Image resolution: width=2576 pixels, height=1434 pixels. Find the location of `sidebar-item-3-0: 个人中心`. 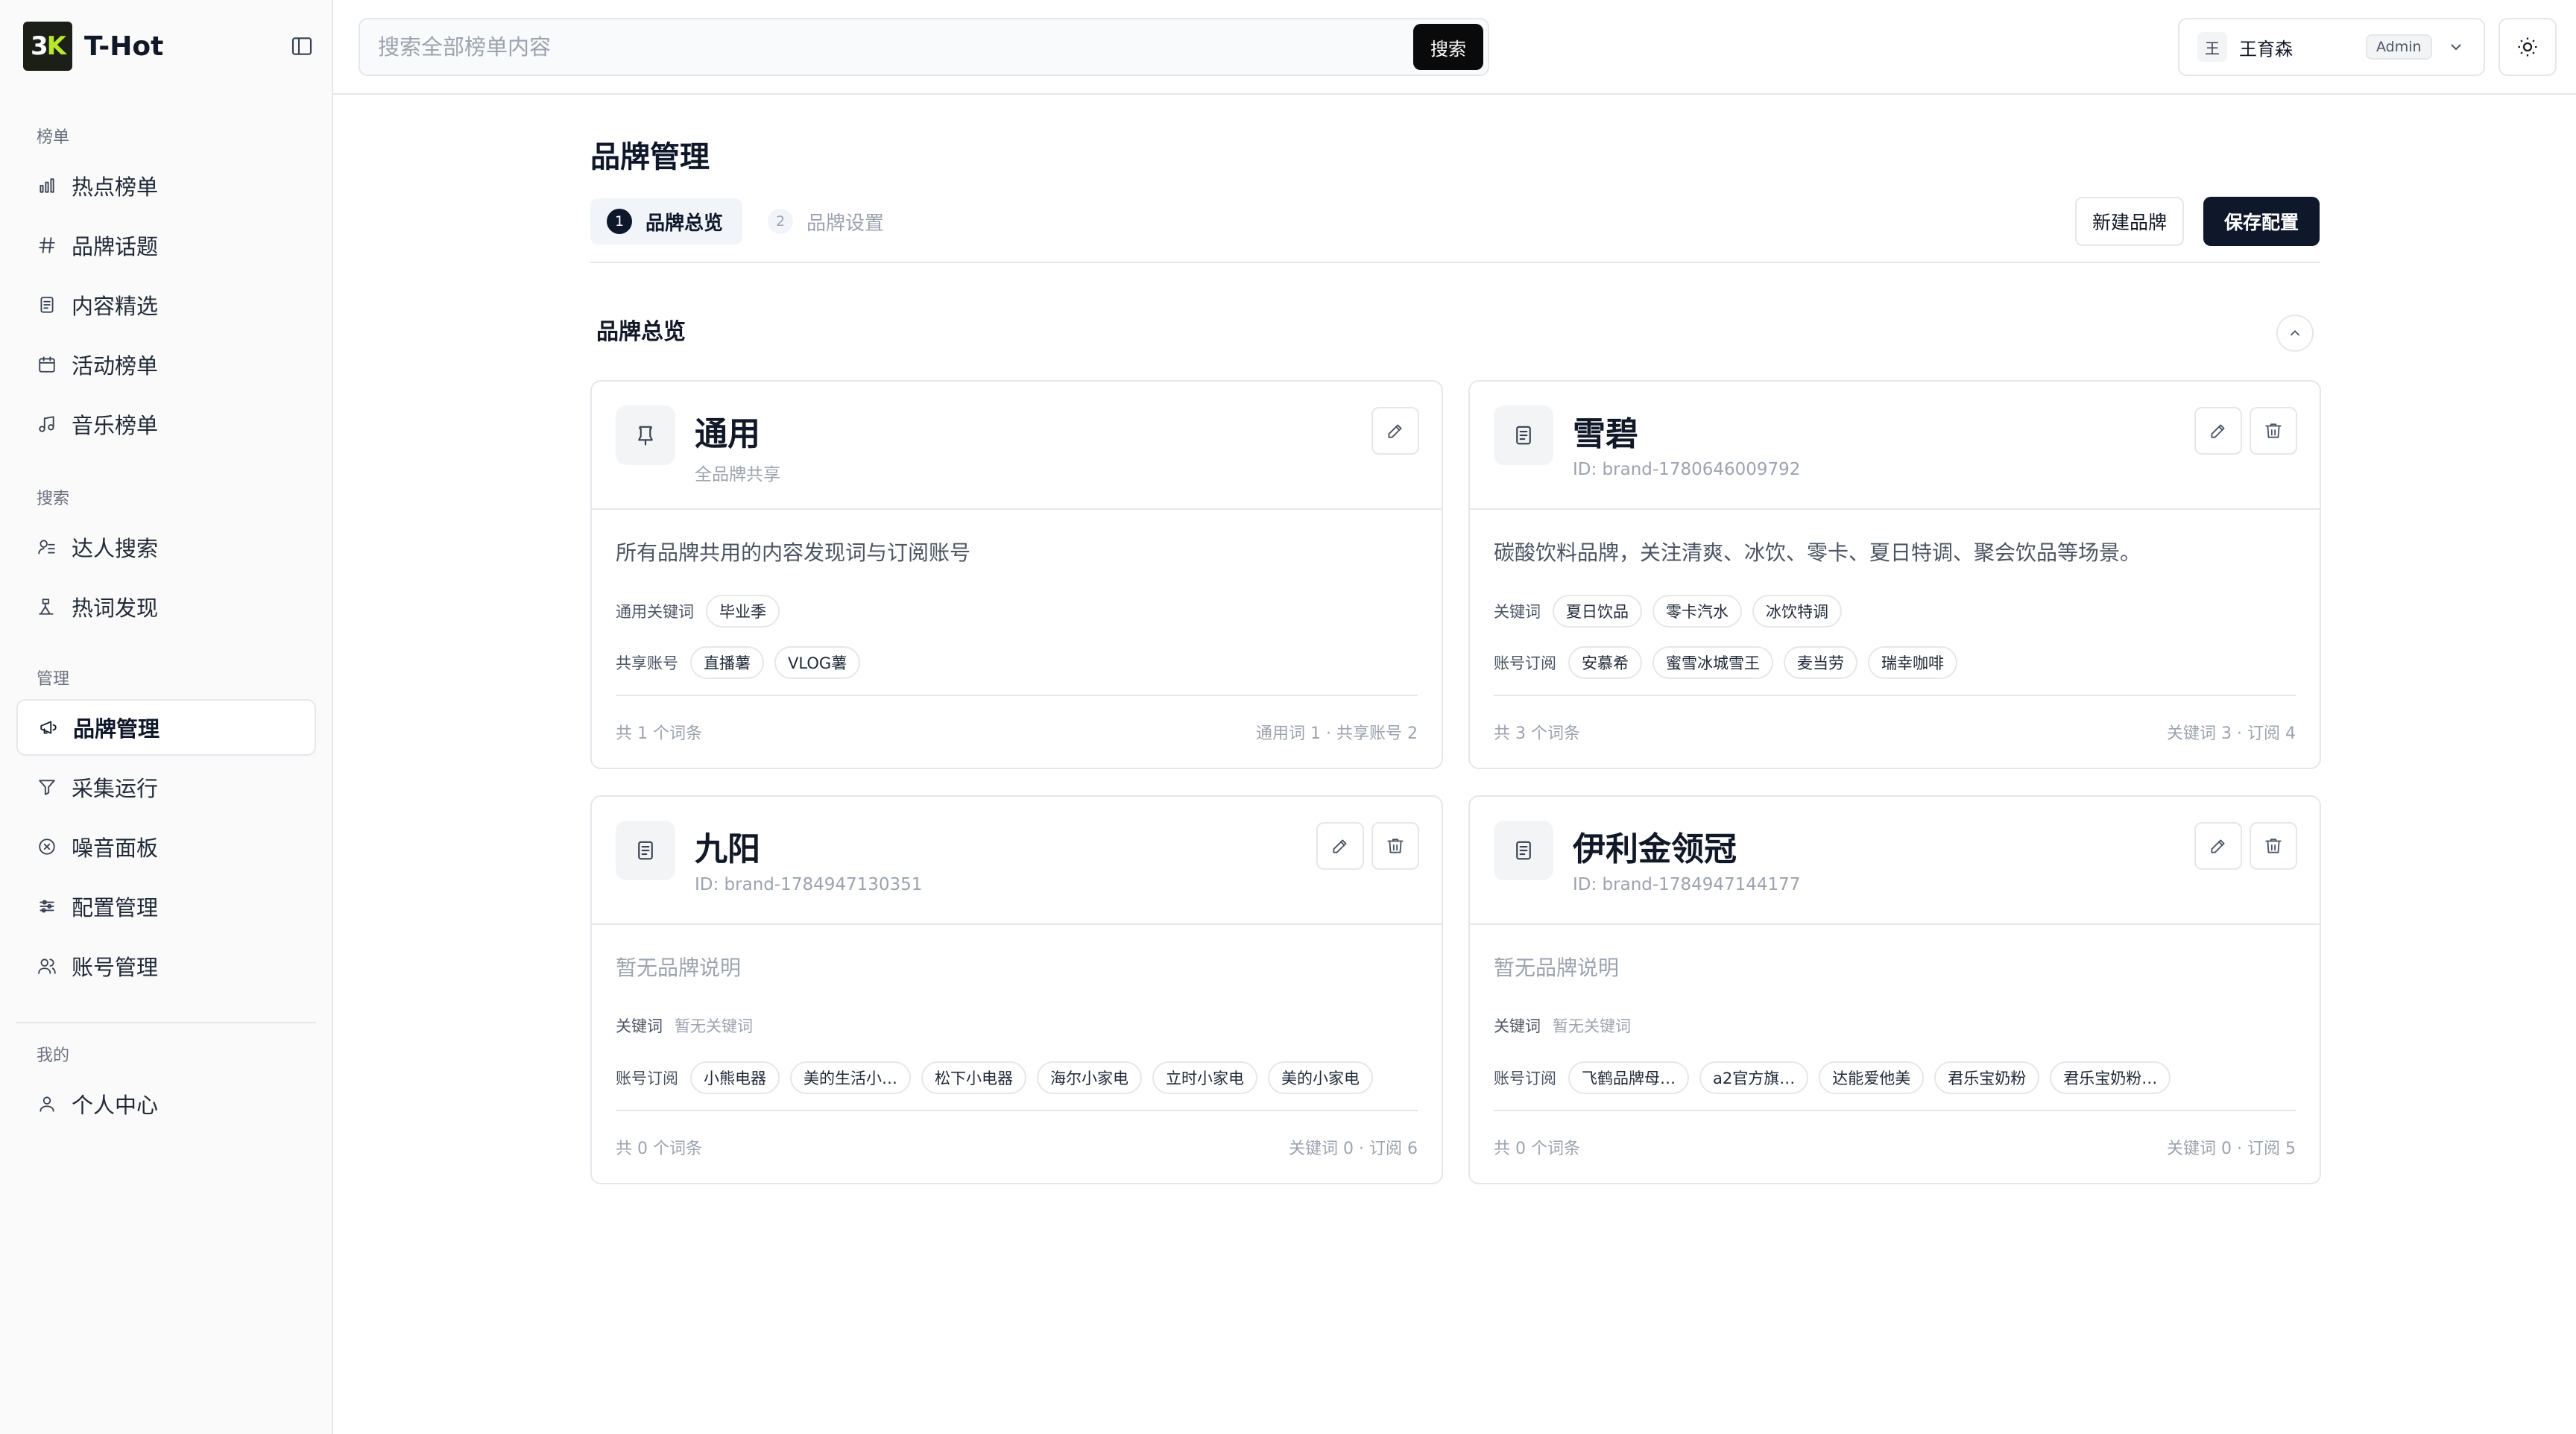

sidebar-item-3-0: 个人中心 is located at coordinates (166, 1104).